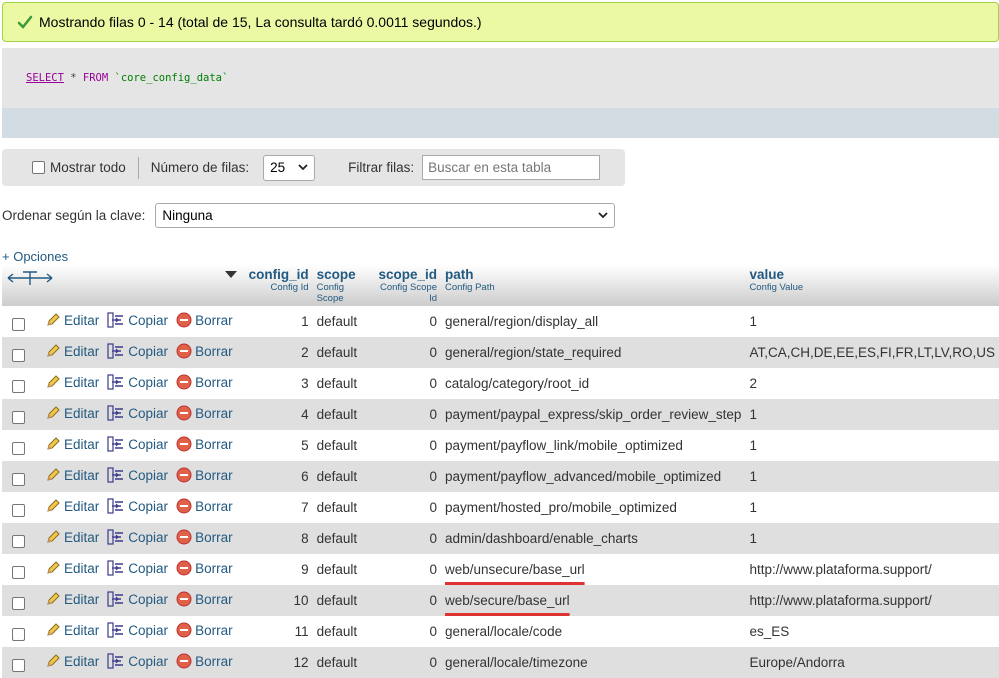  What do you see at coordinates (406, 285) in the screenshot?
I see `column-scope-id: scope_id Config Scope Id` at bounding box center [406, 285].